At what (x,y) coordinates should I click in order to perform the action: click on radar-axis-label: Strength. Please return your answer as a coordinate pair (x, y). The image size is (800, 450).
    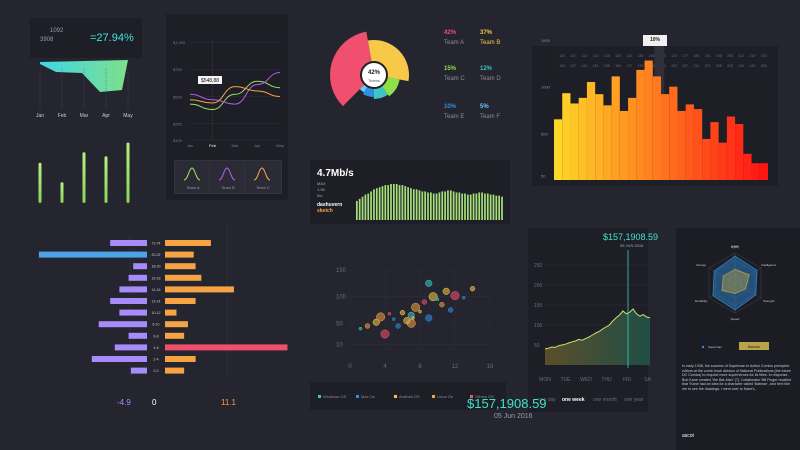
    Looking at the image, I should click on (769, 301).